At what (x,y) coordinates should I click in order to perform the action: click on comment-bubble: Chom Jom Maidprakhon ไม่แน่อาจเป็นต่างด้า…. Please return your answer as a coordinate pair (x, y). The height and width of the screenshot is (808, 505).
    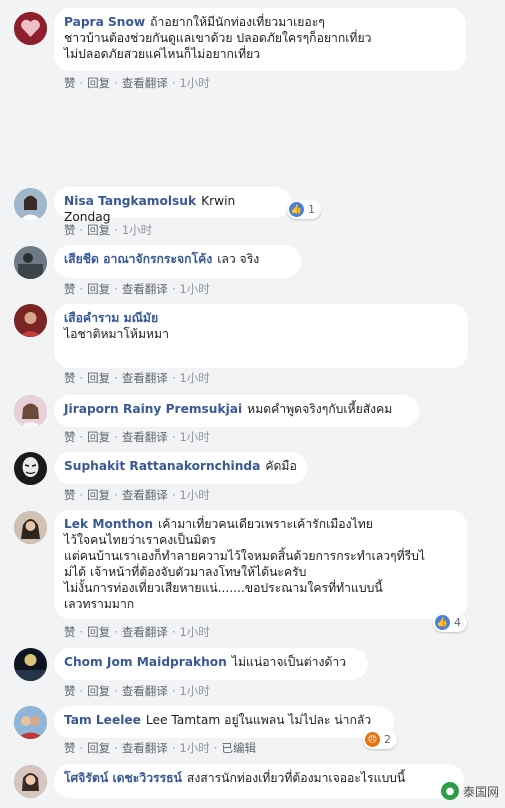
    Looking at the image, I should click on (211, 664).